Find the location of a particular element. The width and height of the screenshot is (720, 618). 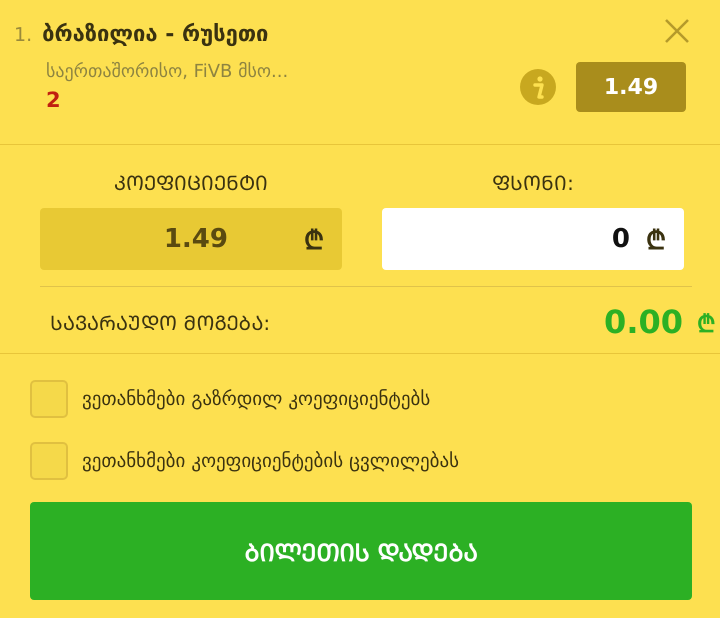

item-number: 1. is located at coordinates (23, 35).